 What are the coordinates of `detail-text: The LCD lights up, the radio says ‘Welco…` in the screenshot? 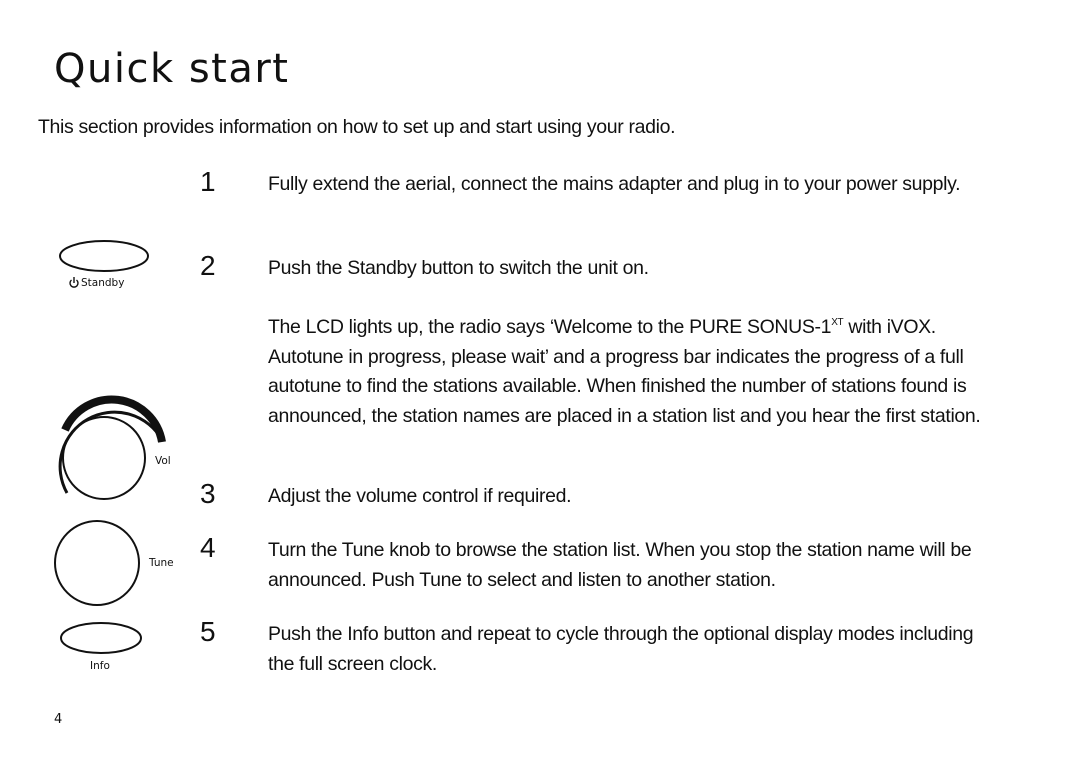 It's located at (550, 327).